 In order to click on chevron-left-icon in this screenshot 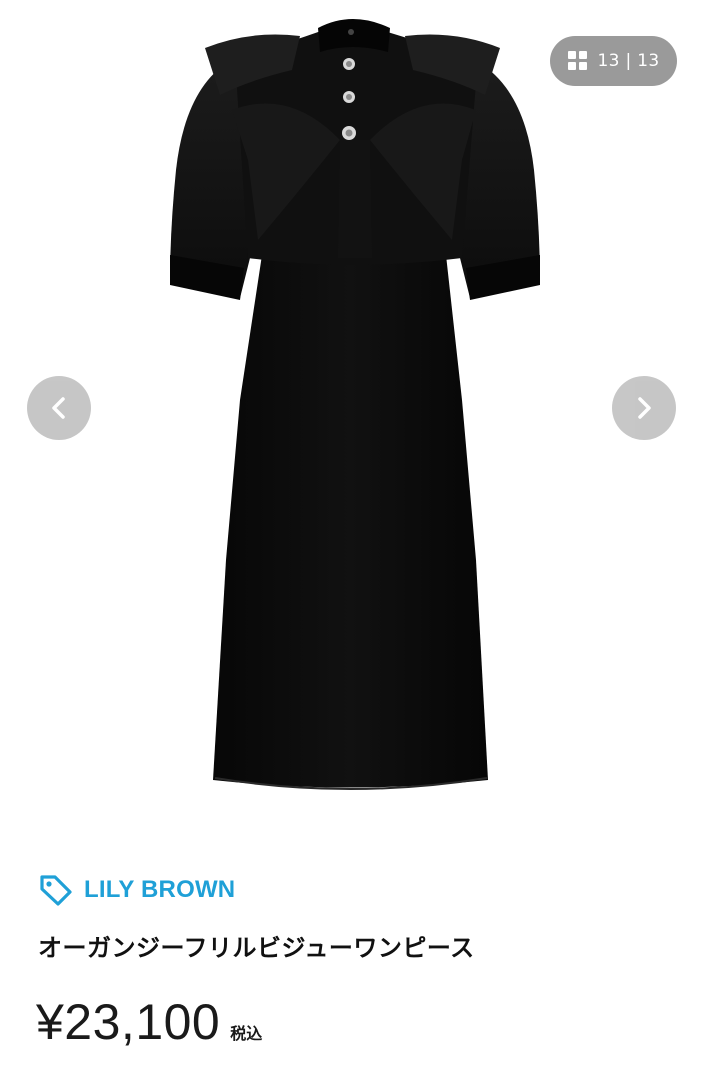, I will do `click(58, 408)`.